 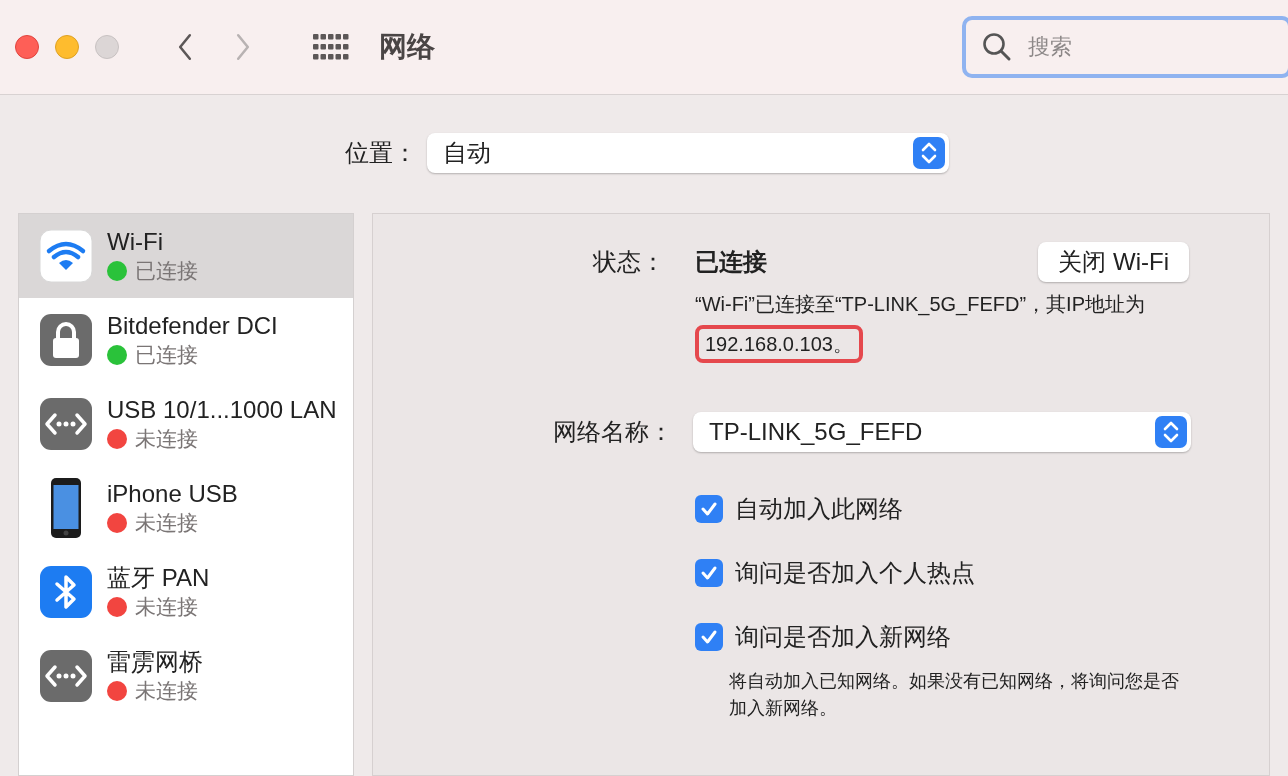 I want to click on option-label: 询问是否加入个人热点, so click(x=855, y=573).